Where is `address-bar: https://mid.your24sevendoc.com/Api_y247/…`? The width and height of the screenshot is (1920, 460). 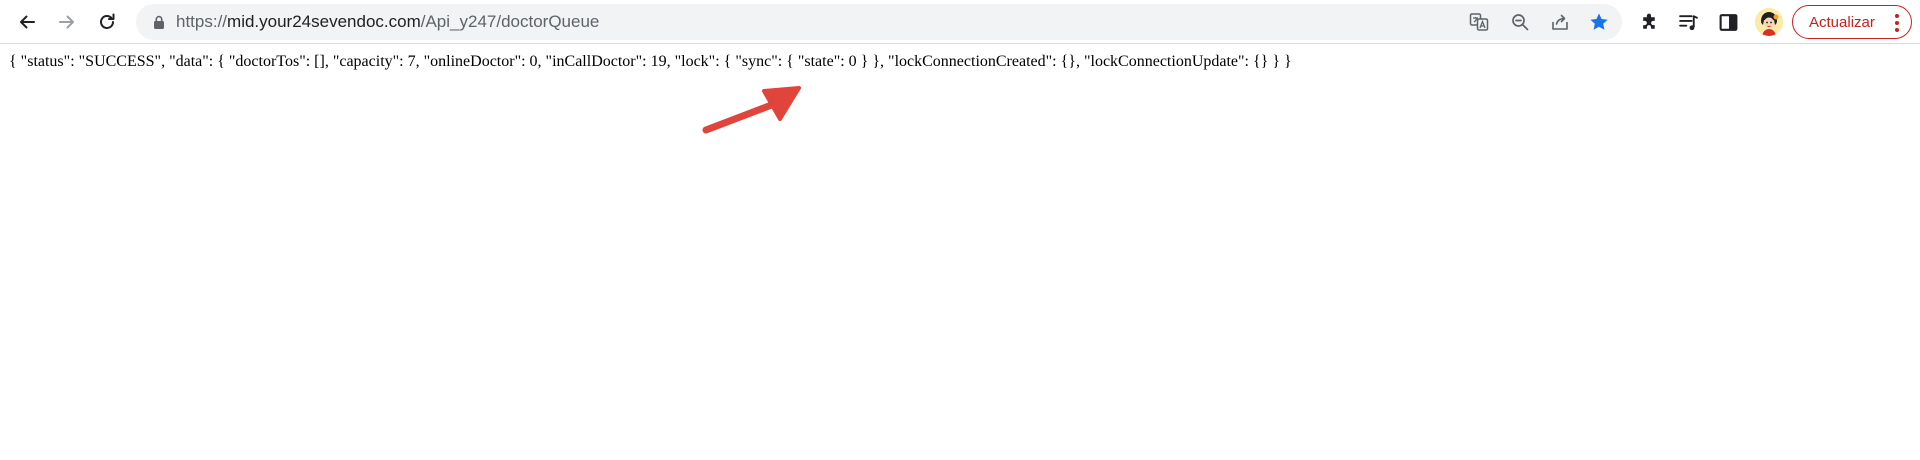 address-bar: https://mid.your24sevendoc.com/Api_y247/… is located at coordinates (879, 22).